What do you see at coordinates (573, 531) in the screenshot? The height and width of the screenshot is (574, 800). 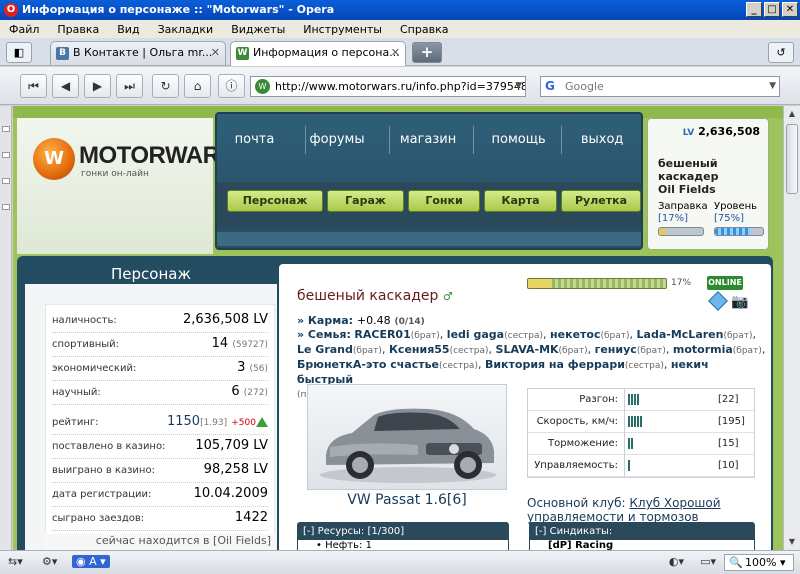 I see `syndicates-toggle: [-] Синдикаты:` at bounding box center [573, 531].